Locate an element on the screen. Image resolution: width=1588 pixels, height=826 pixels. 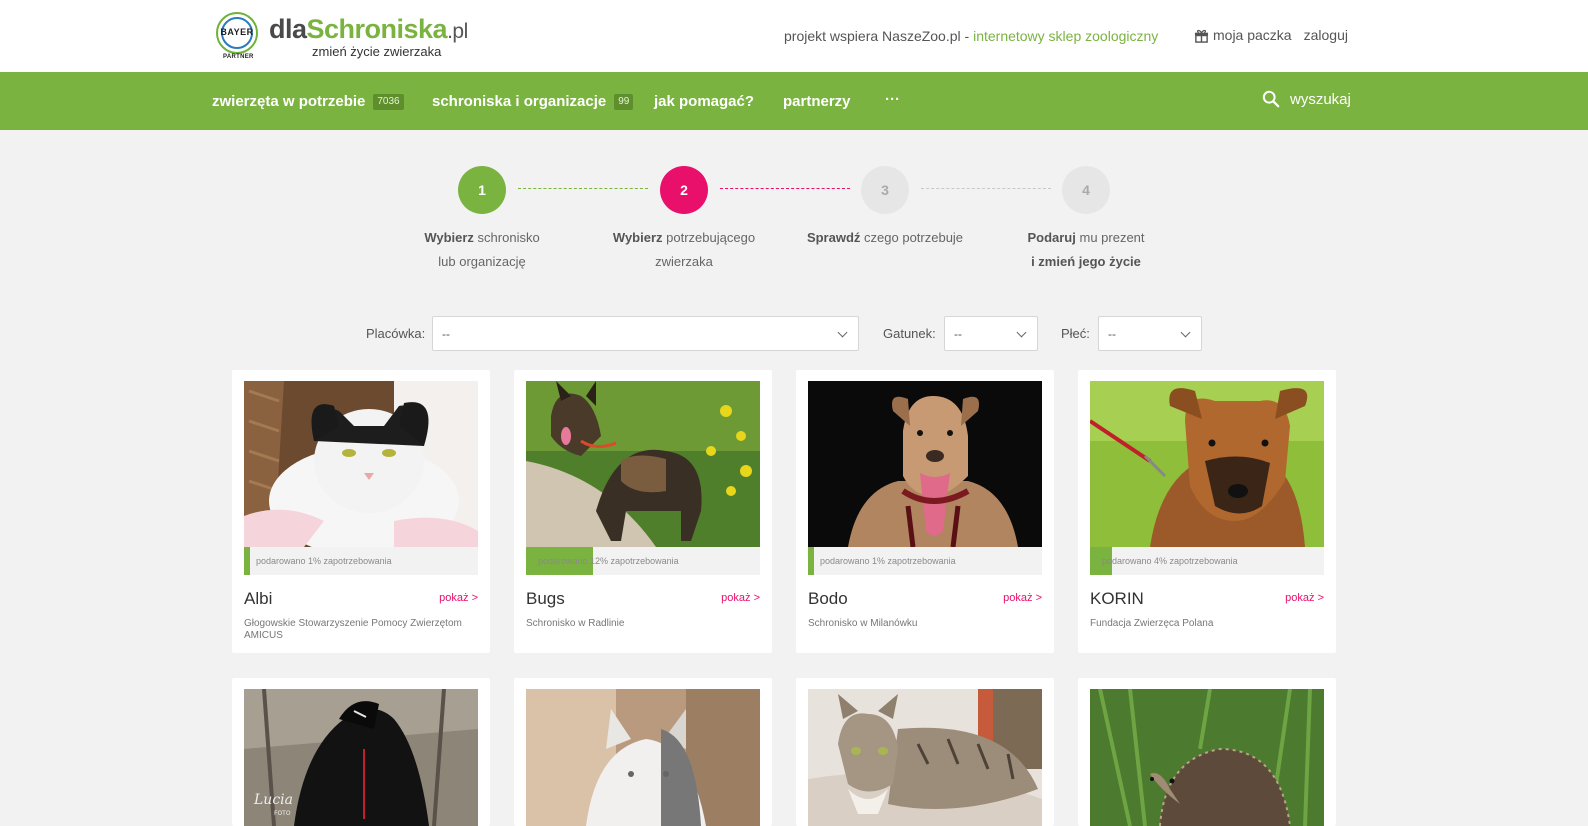
svg-text: FOTO is located at coordinates (282, 813).